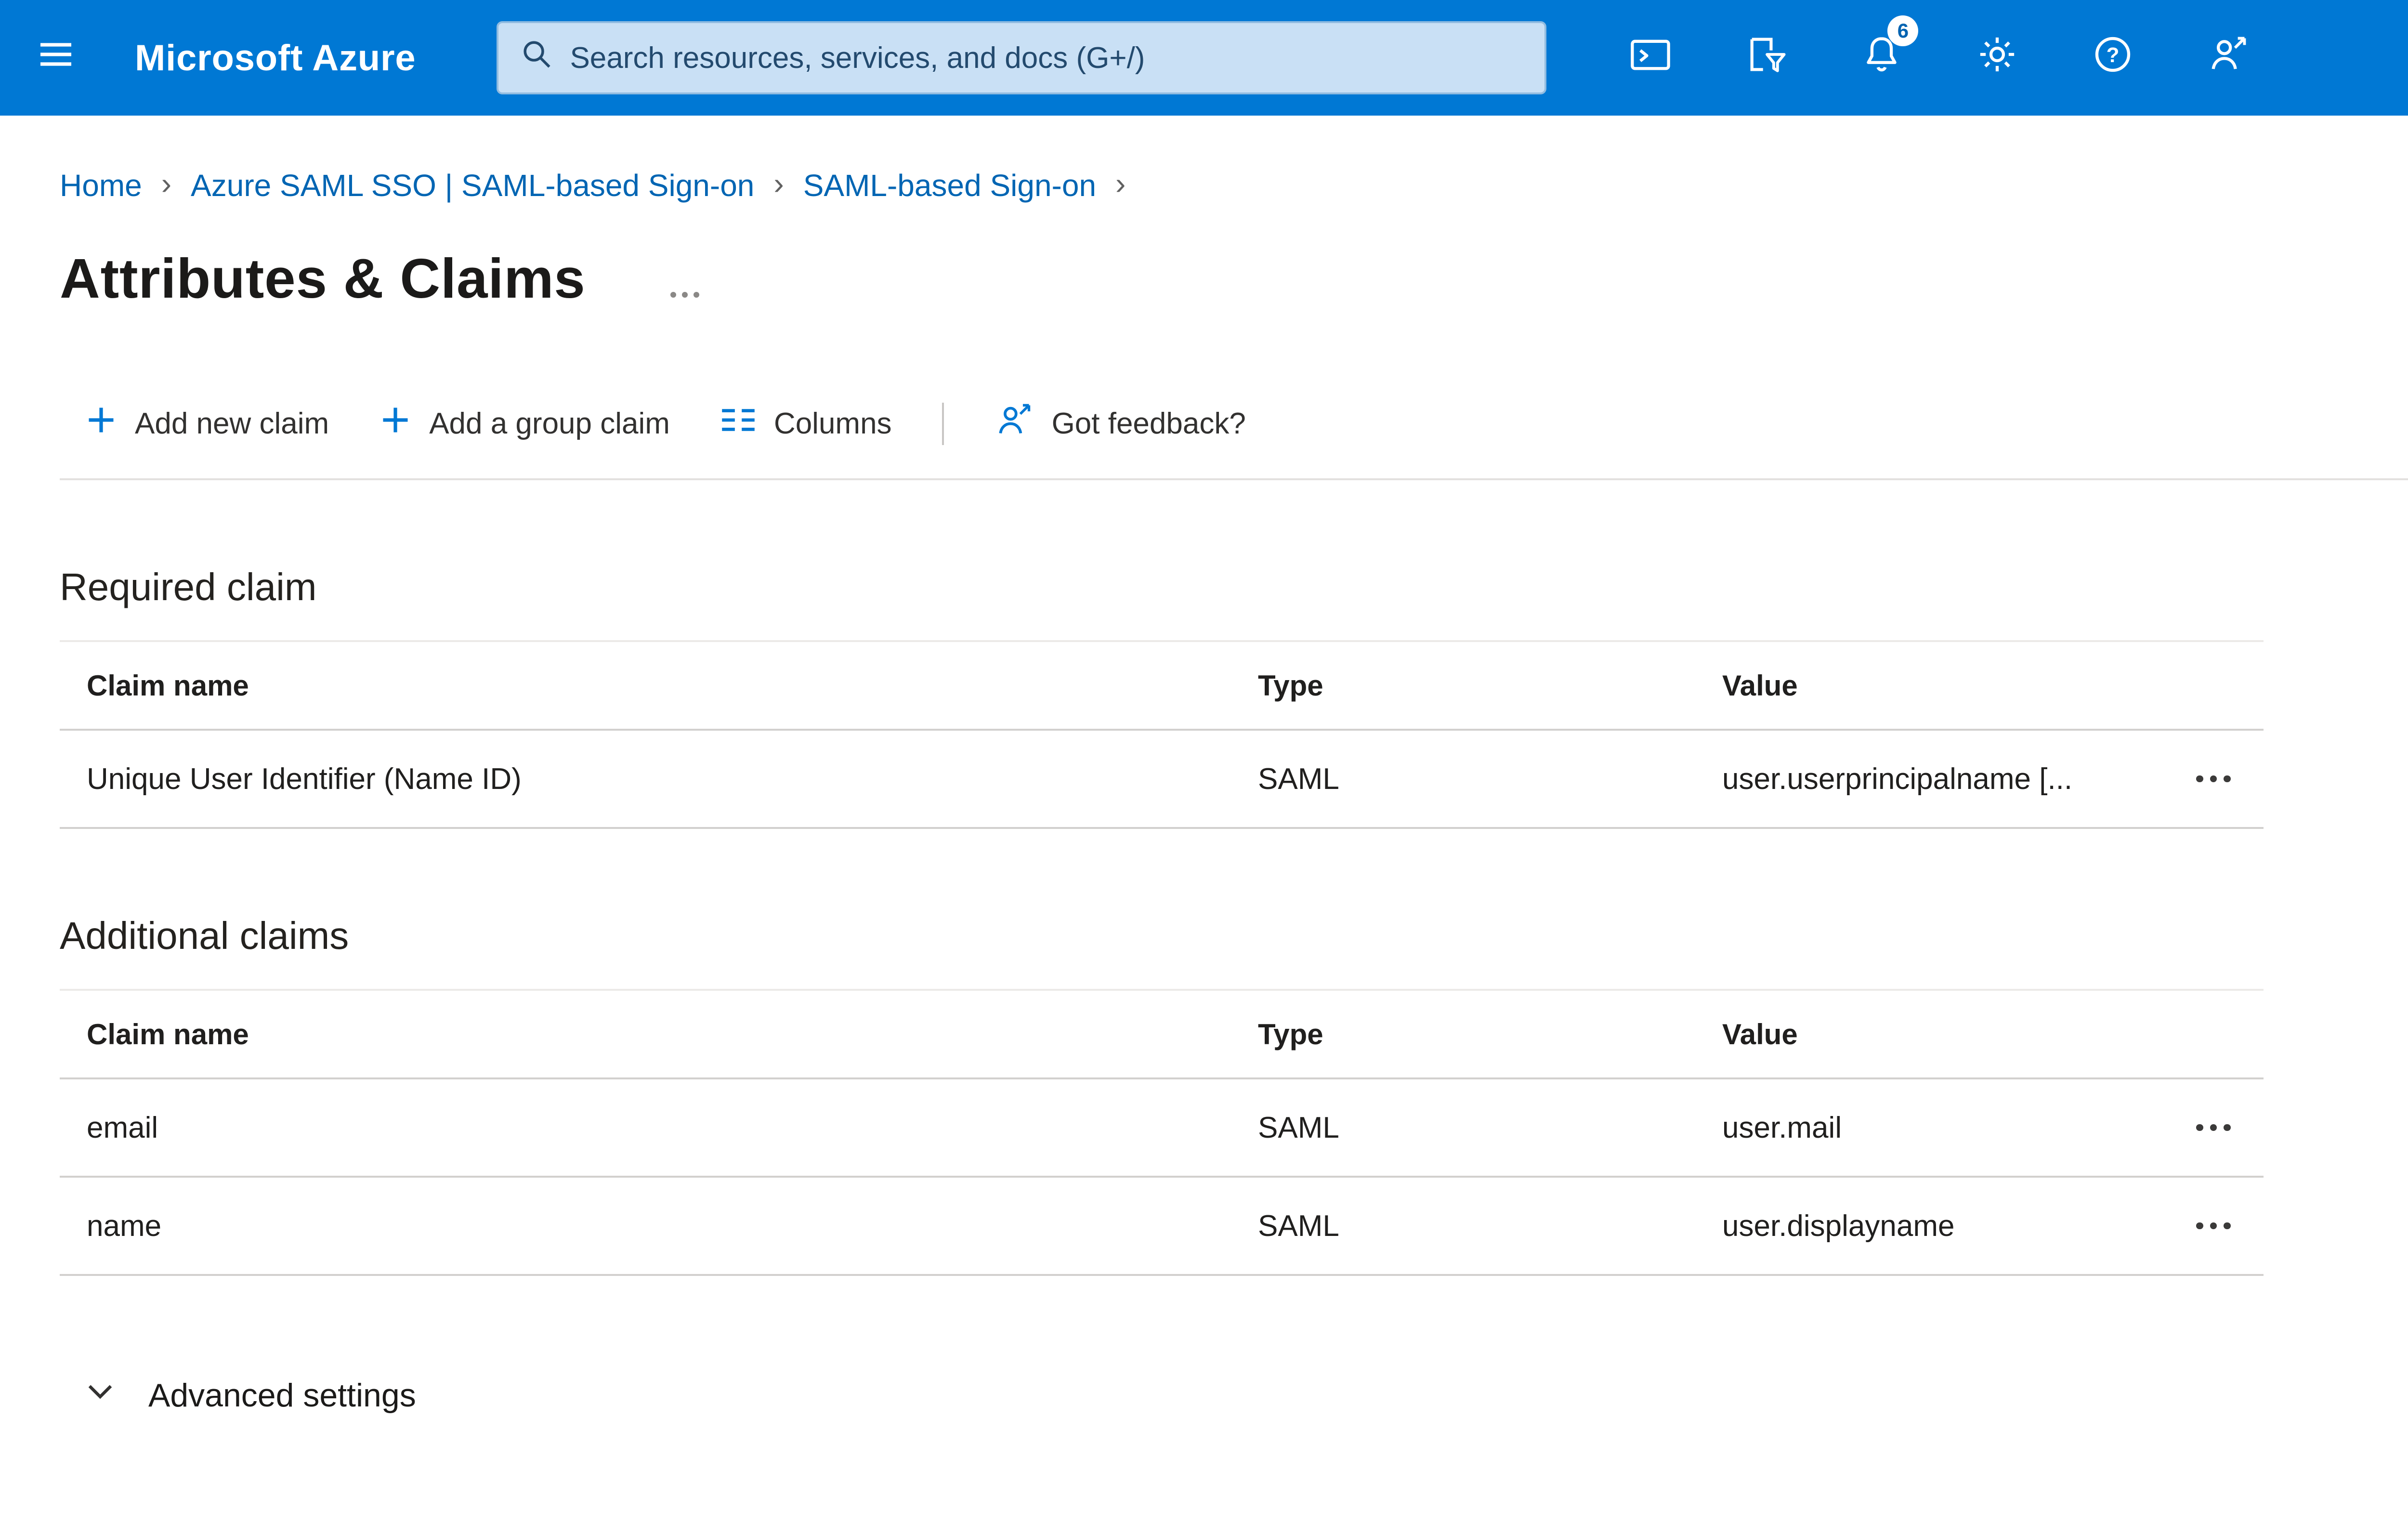  Describe the element at coordinates (1838, 1226) in the screenshot. I see `claim-value-cell: user.displayname` at that location.